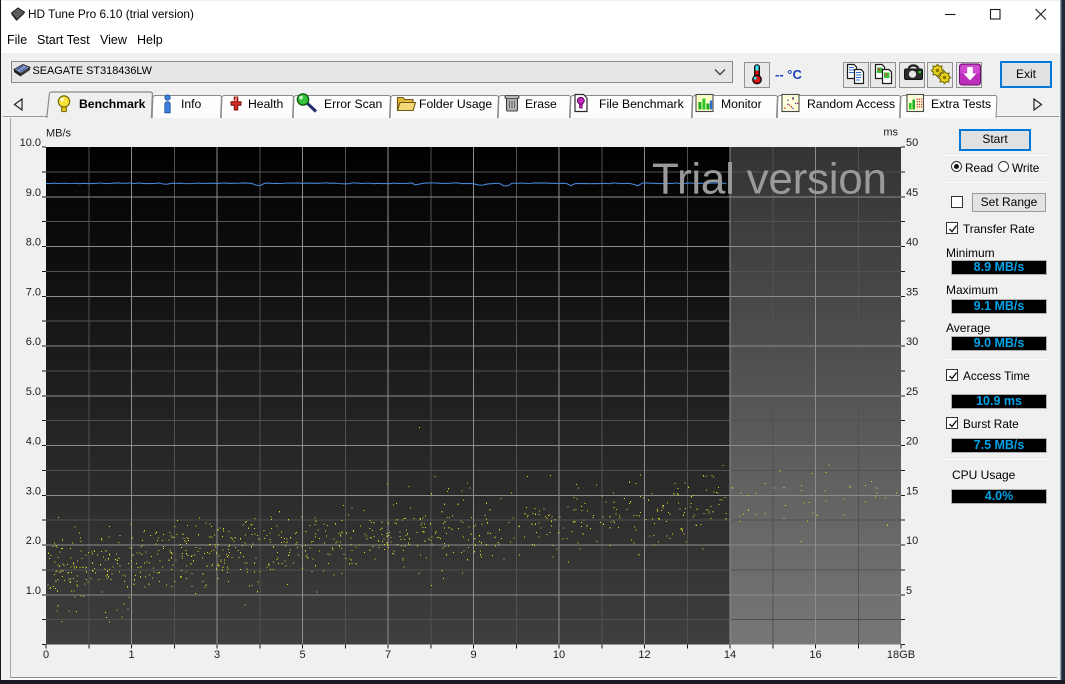  What do you see at coordinates (642, 104) in the screenshot?
I see `svg-text: File Benchmark` at bounding box center [642, 104].